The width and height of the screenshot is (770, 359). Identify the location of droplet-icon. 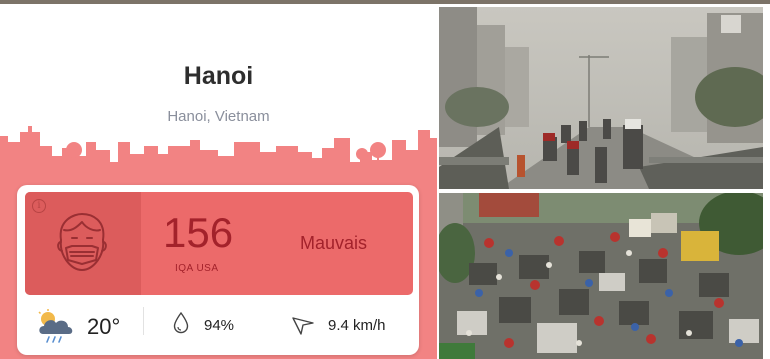
(181, 323).